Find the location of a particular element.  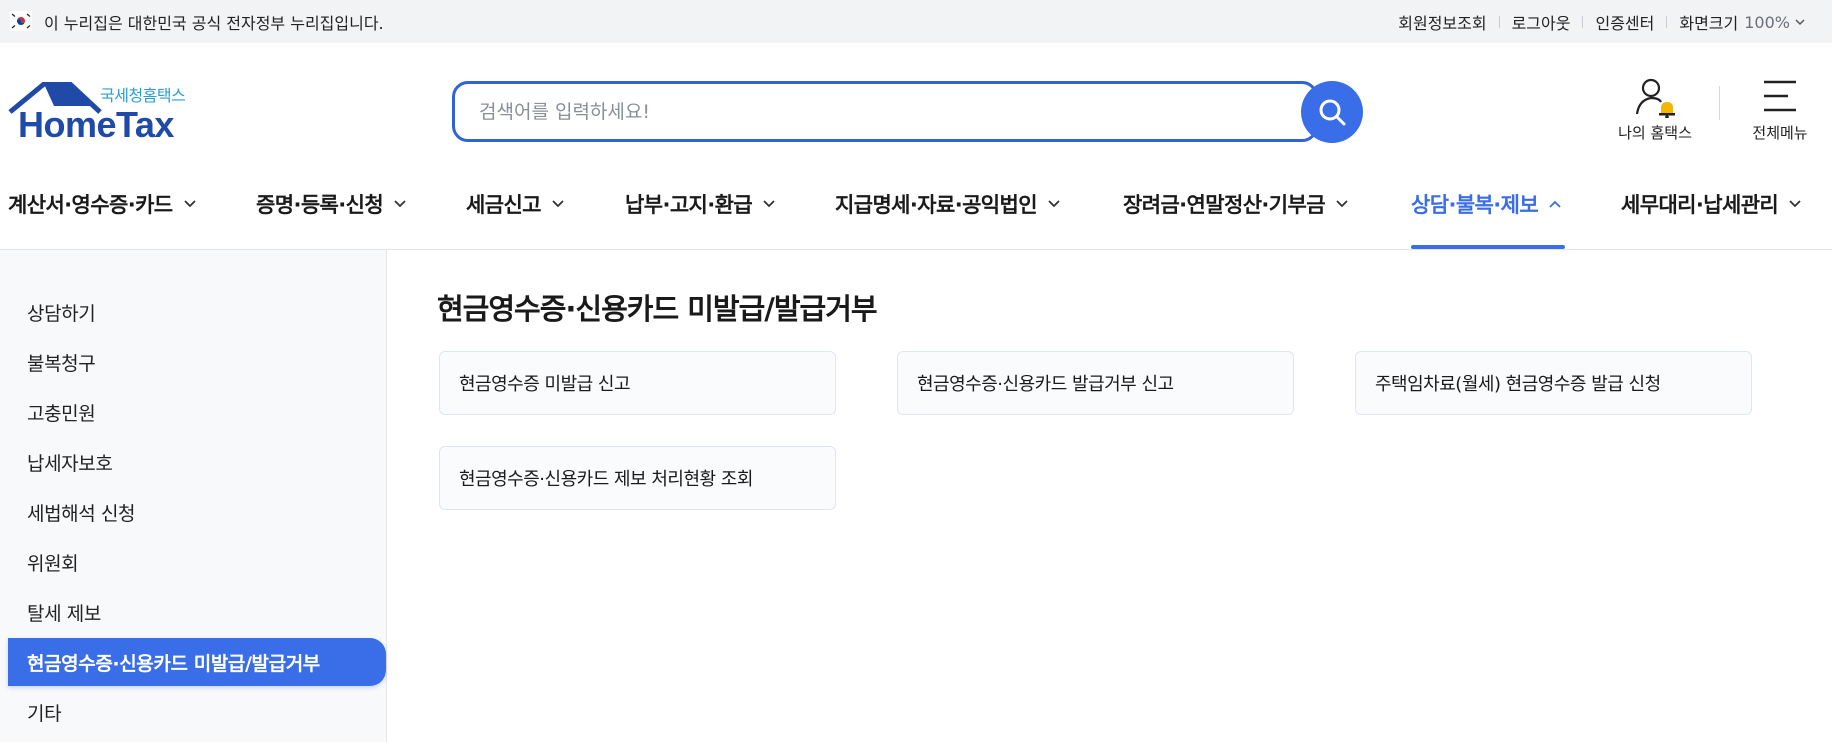

card-report-status-inquiry: 현금영수증·신용카드 제보 처리현황 조회 is located at coordinates (637, 478).